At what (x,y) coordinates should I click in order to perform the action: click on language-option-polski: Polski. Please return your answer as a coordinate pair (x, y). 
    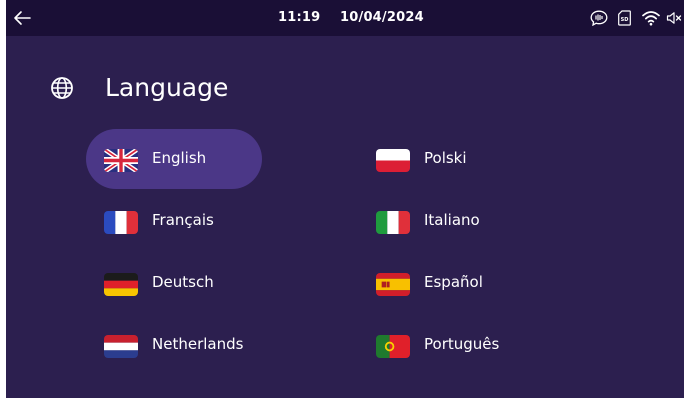
    Looking at the image, I should click on (446, 159).